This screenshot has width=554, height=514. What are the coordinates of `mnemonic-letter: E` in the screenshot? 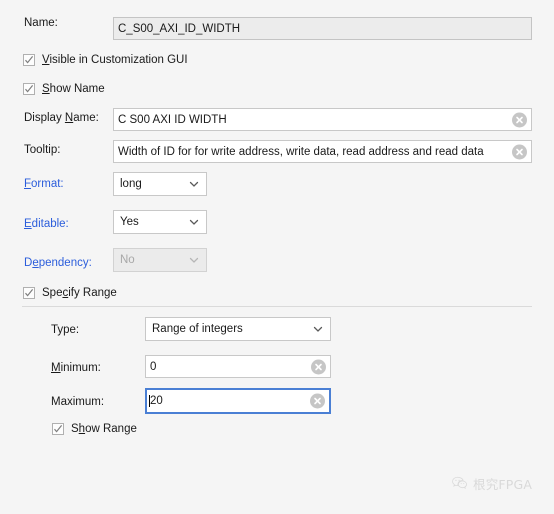 It's located at (28, 224).